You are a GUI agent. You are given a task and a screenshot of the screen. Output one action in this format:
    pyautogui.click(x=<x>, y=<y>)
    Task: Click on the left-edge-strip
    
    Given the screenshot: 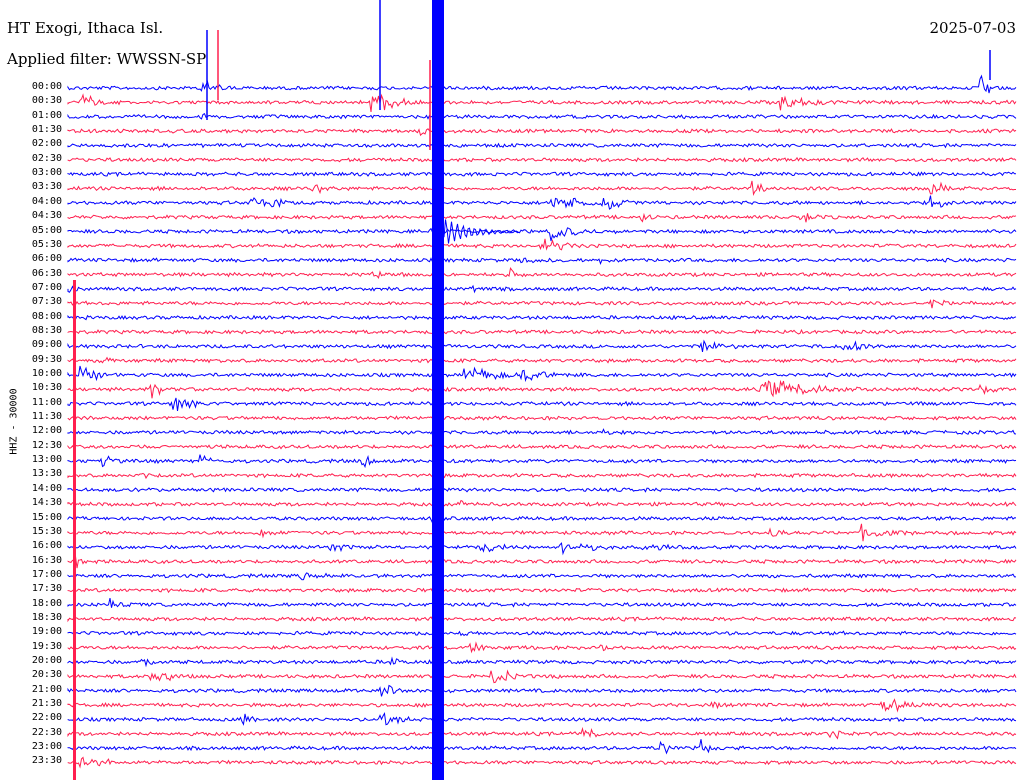 What is the action you would take?
    pyautogui.click(x=74, y=530)
    